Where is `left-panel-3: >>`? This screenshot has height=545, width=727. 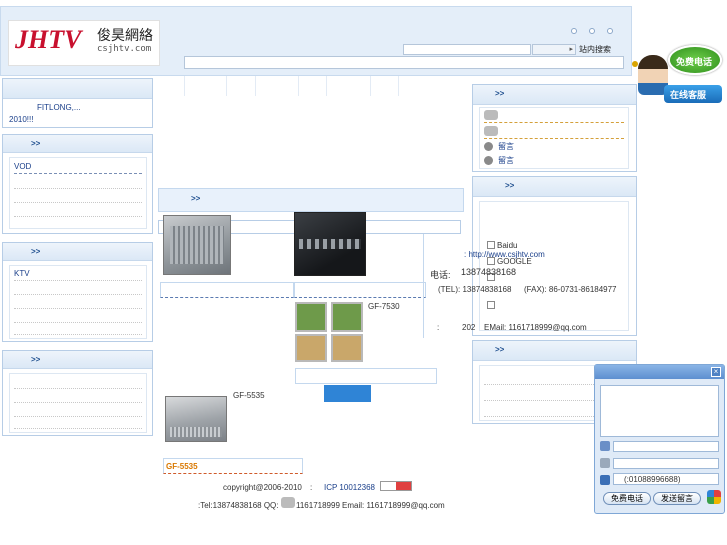 left-panel-3: >> is located at coordinates (77, 393).